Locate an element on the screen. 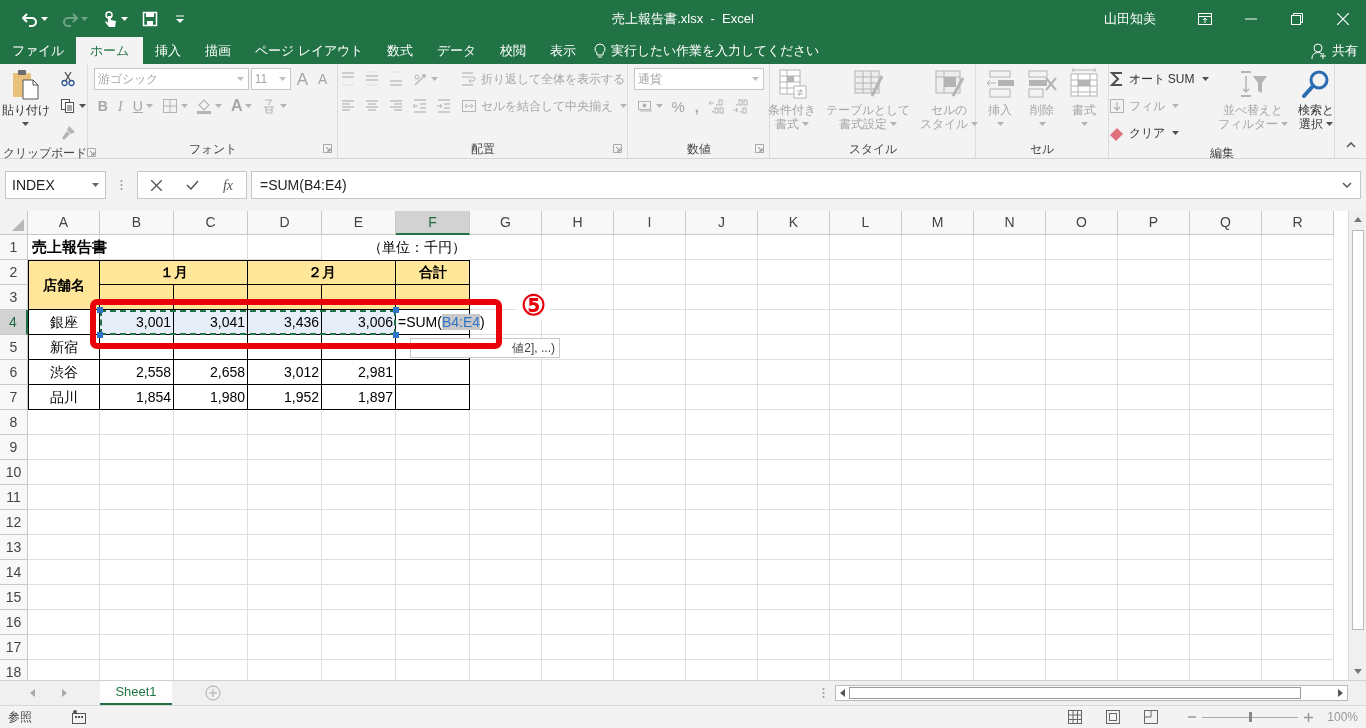 This screenshot has width=1366, height=728. ribbon-tab: 挿入 is located at coordinates (168, 50).